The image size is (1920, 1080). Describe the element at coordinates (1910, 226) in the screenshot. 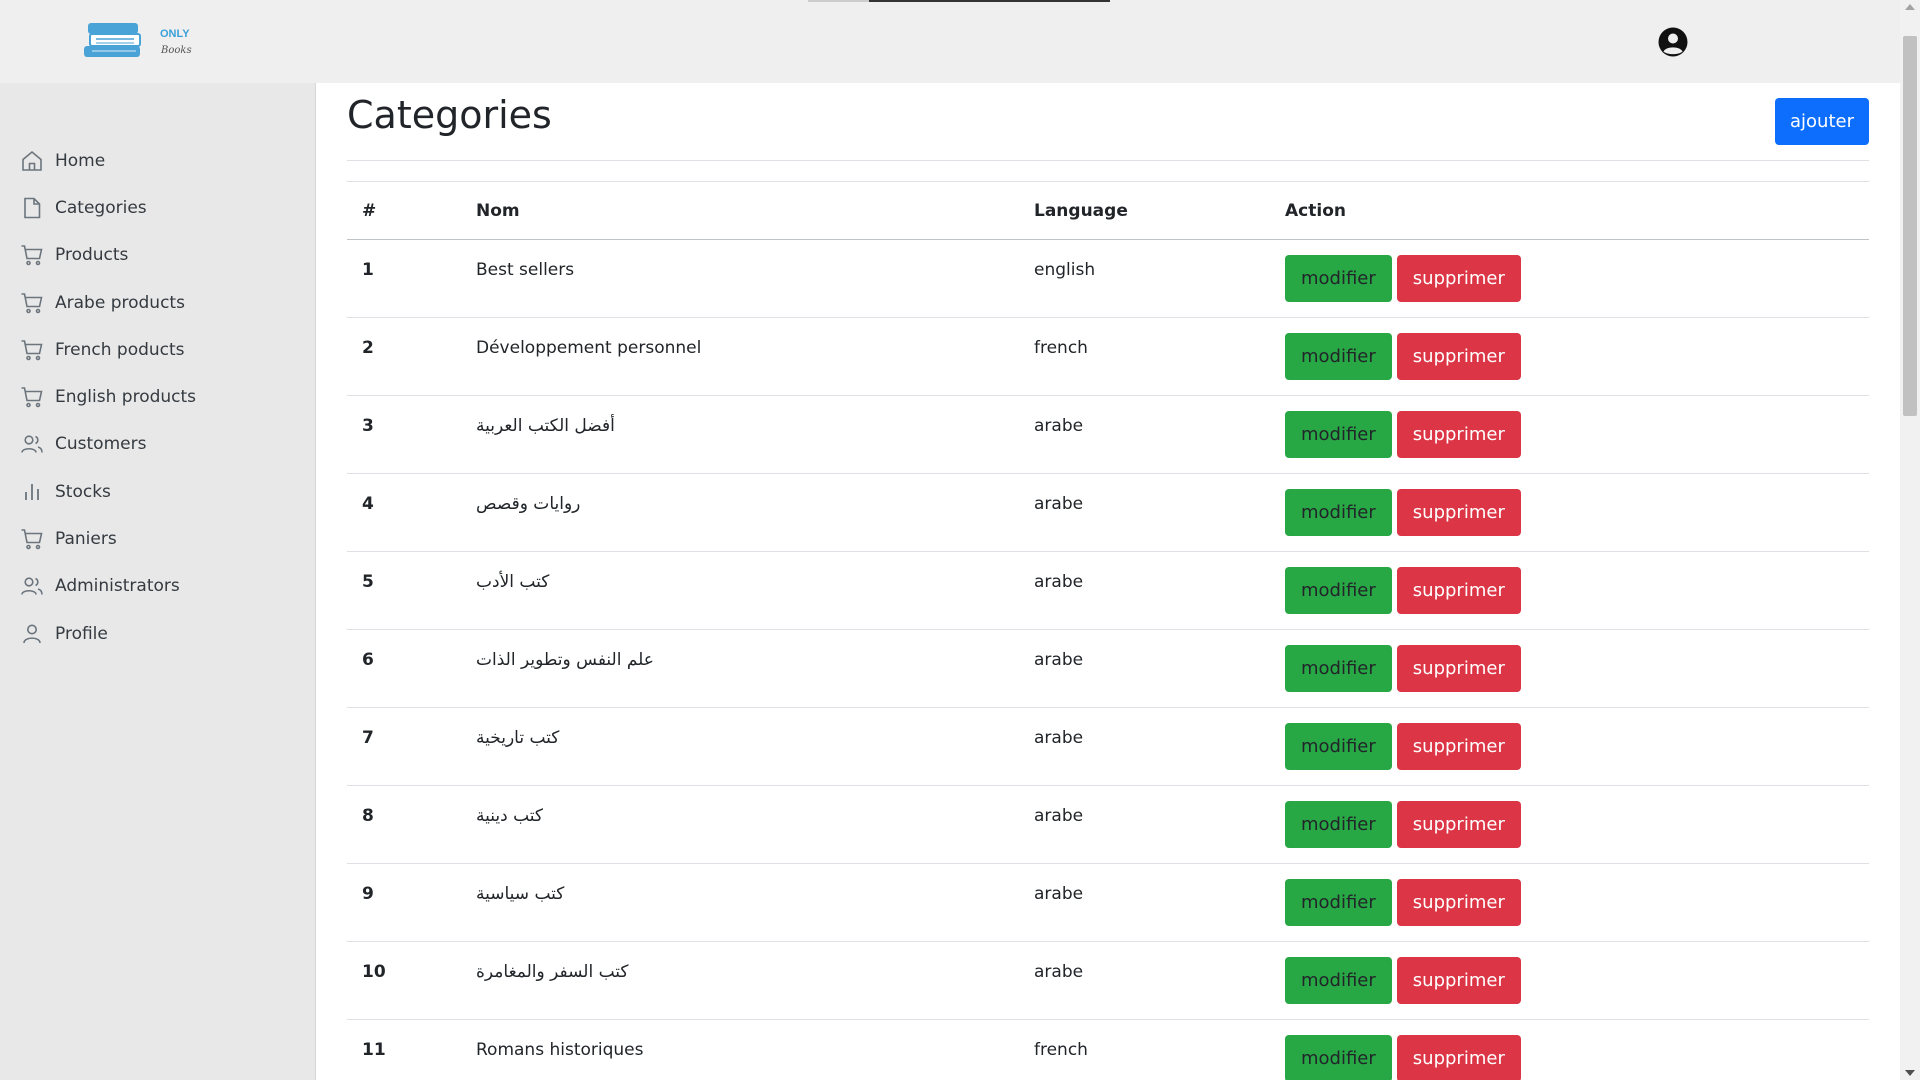

I see `scrollbar-thumb` at that location.